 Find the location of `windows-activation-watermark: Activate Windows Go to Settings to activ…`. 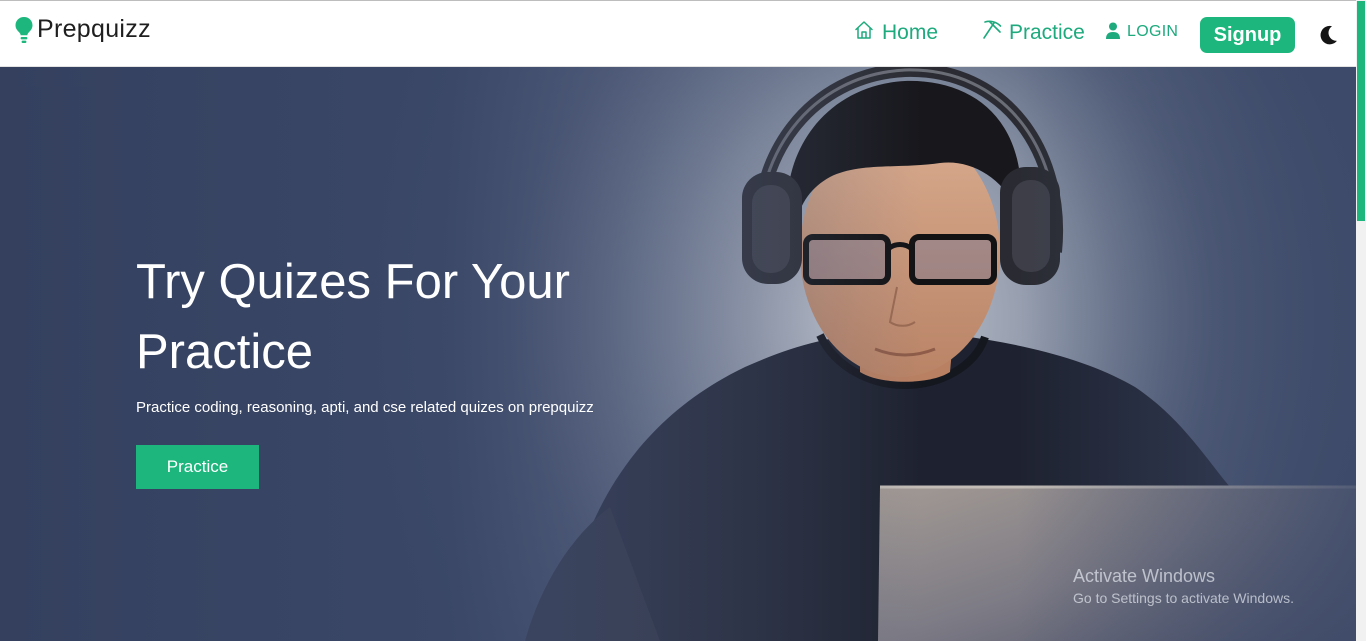

windows-activation-watermark: Activate Windows Go to Settings to activ… is located at coordinates (1183, 586).